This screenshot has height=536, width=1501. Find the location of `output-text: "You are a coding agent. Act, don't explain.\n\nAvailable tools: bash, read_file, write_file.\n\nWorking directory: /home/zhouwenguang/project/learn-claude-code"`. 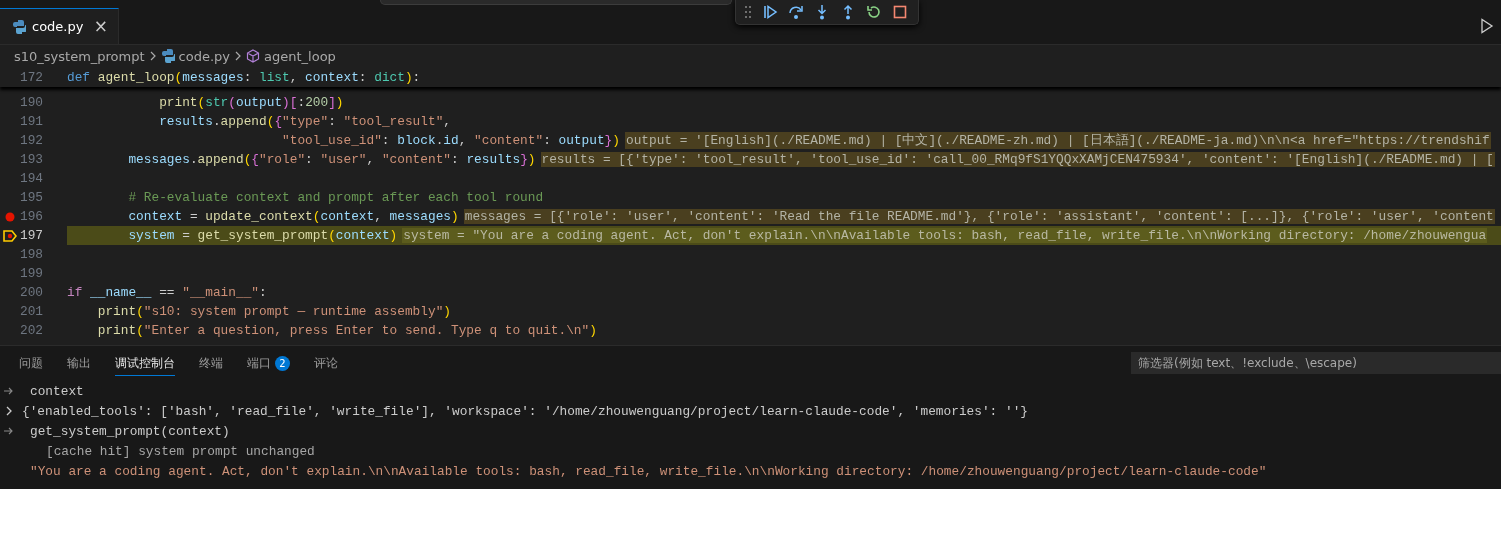

output-text: "You are a coding agent. Act, don't explain.\n\nAvailable tools: bash, read_file, write_file.\n\nWorking directory: /home/zhouwenguang/project/learn-claude-code" is located at coordinates (648, 471).